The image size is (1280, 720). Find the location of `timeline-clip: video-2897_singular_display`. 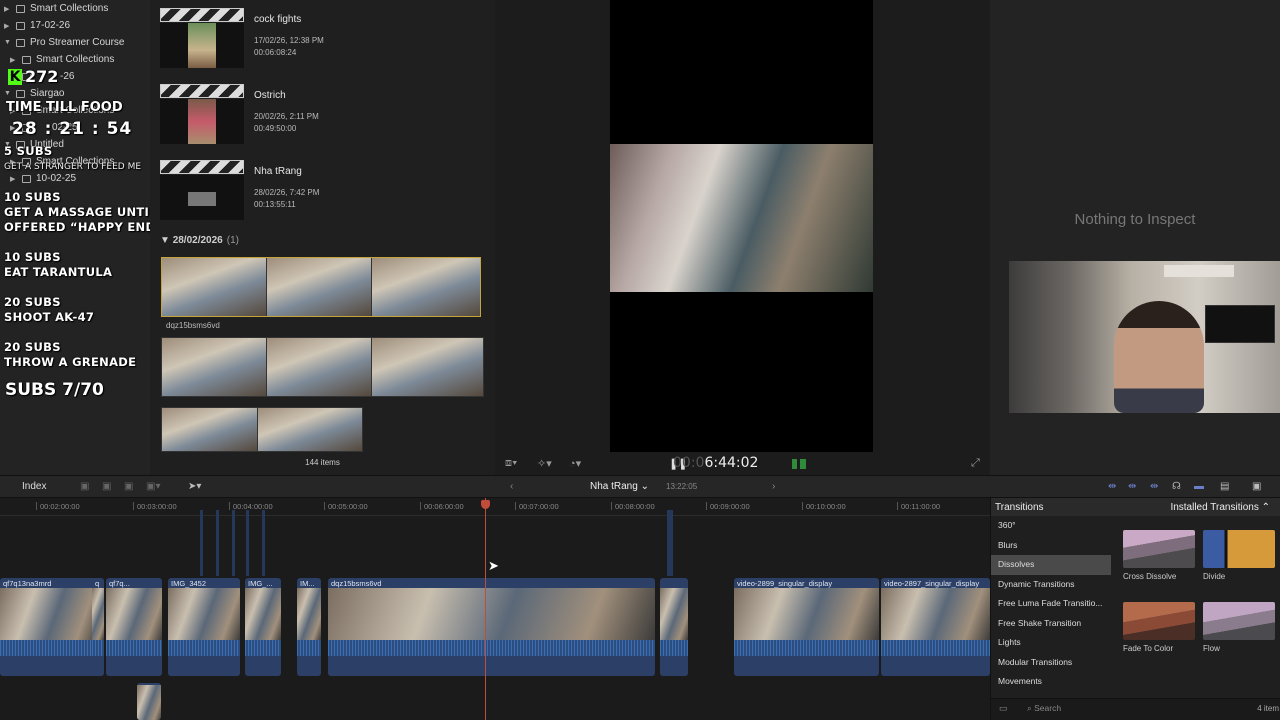

timeline-clip: video-2897_singular_display is located at coordinates (935, 627).